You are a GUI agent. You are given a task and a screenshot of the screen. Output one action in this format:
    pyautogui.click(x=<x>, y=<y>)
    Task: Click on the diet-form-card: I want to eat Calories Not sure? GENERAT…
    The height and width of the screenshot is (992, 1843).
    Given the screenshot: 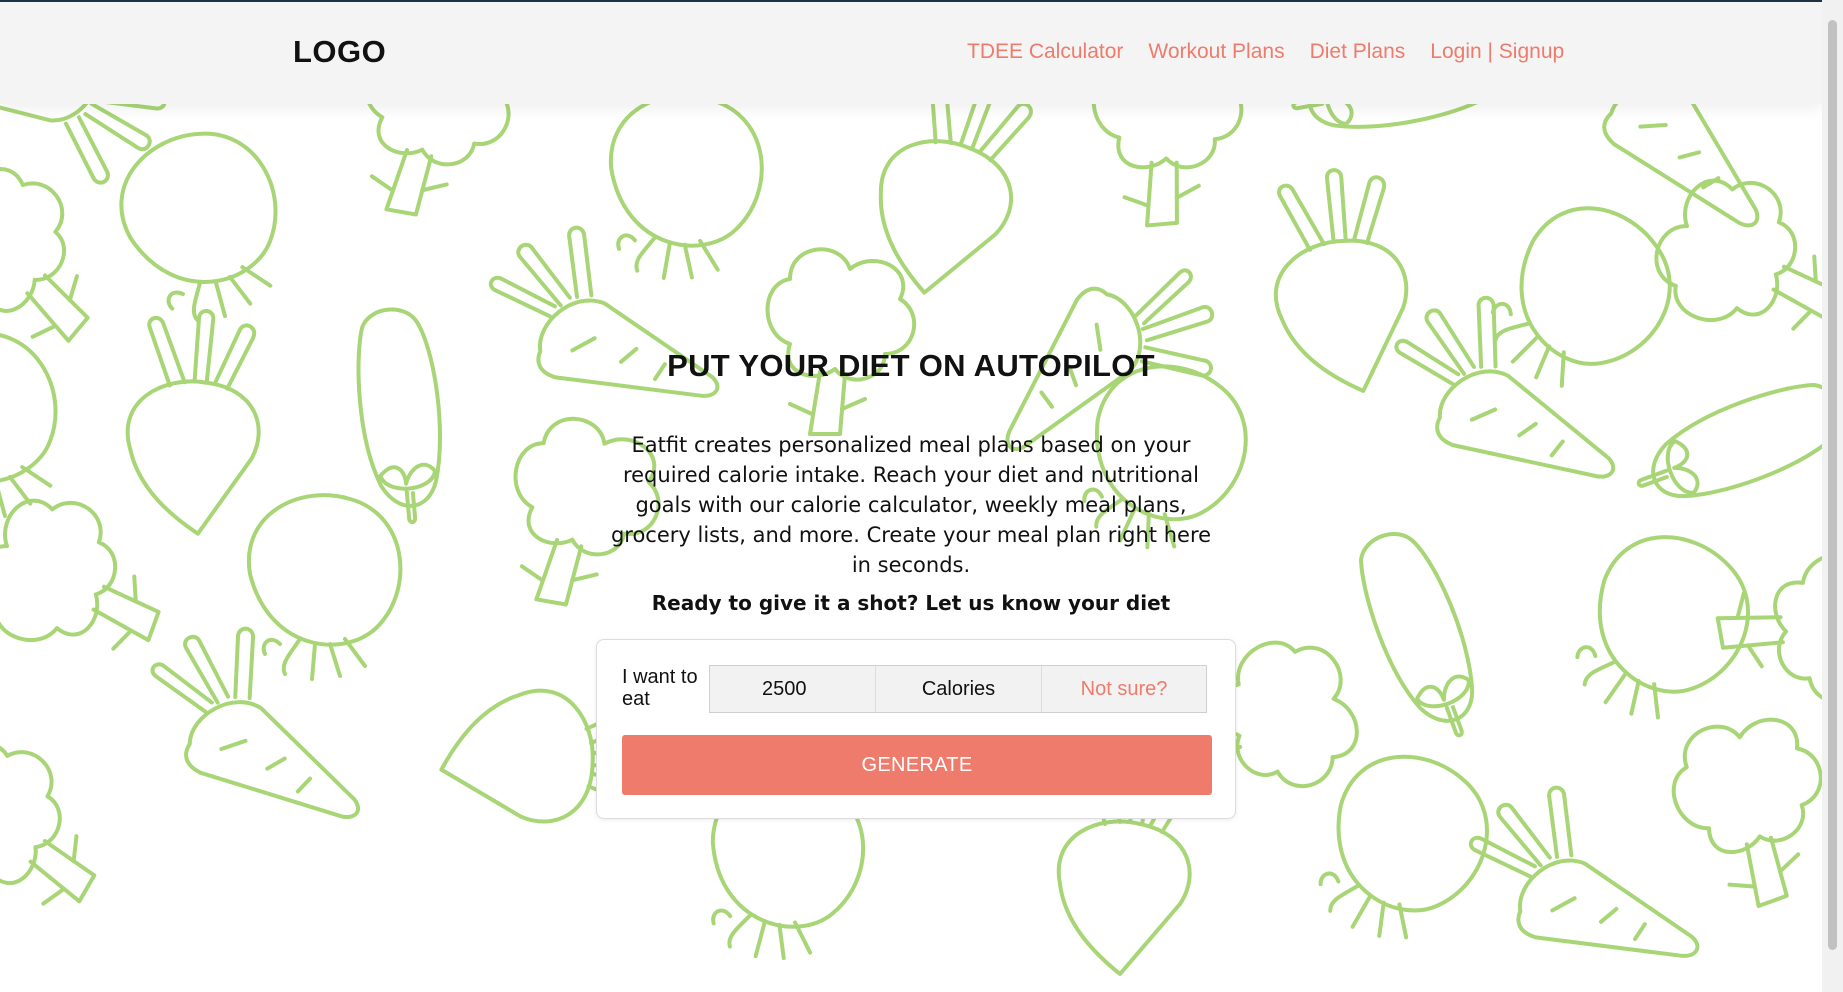 What is the action you would take?
    pyautogui.click(x=916, y=729)
    